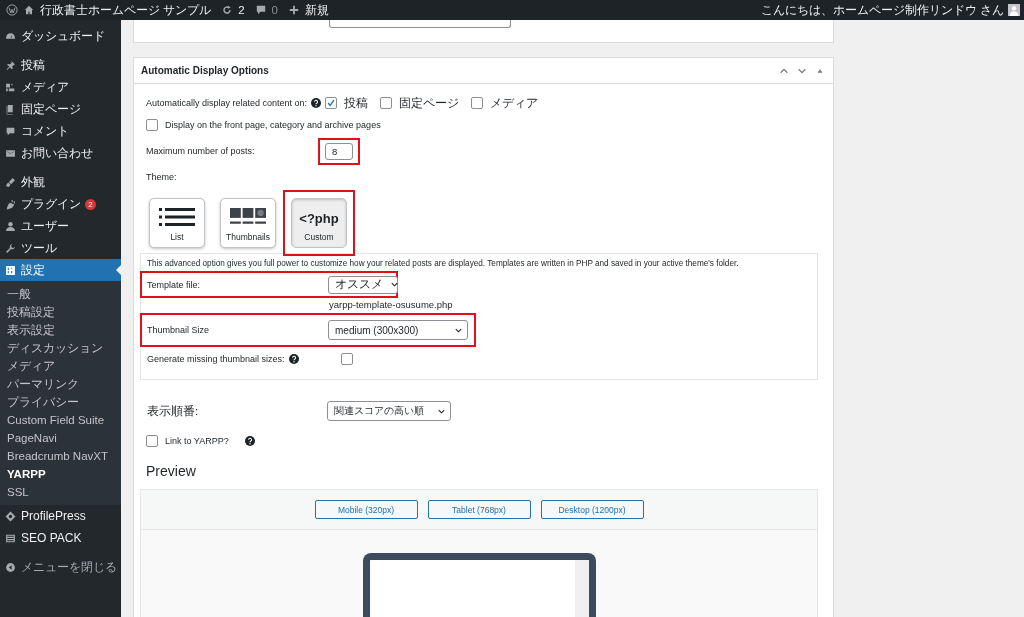 This screenshot has width=1024, height=617. What do you see at coordinates (60, 420) in the screenshot?
I see `submenu-item: Custom Field Suite` at bounding box center [60, 420].